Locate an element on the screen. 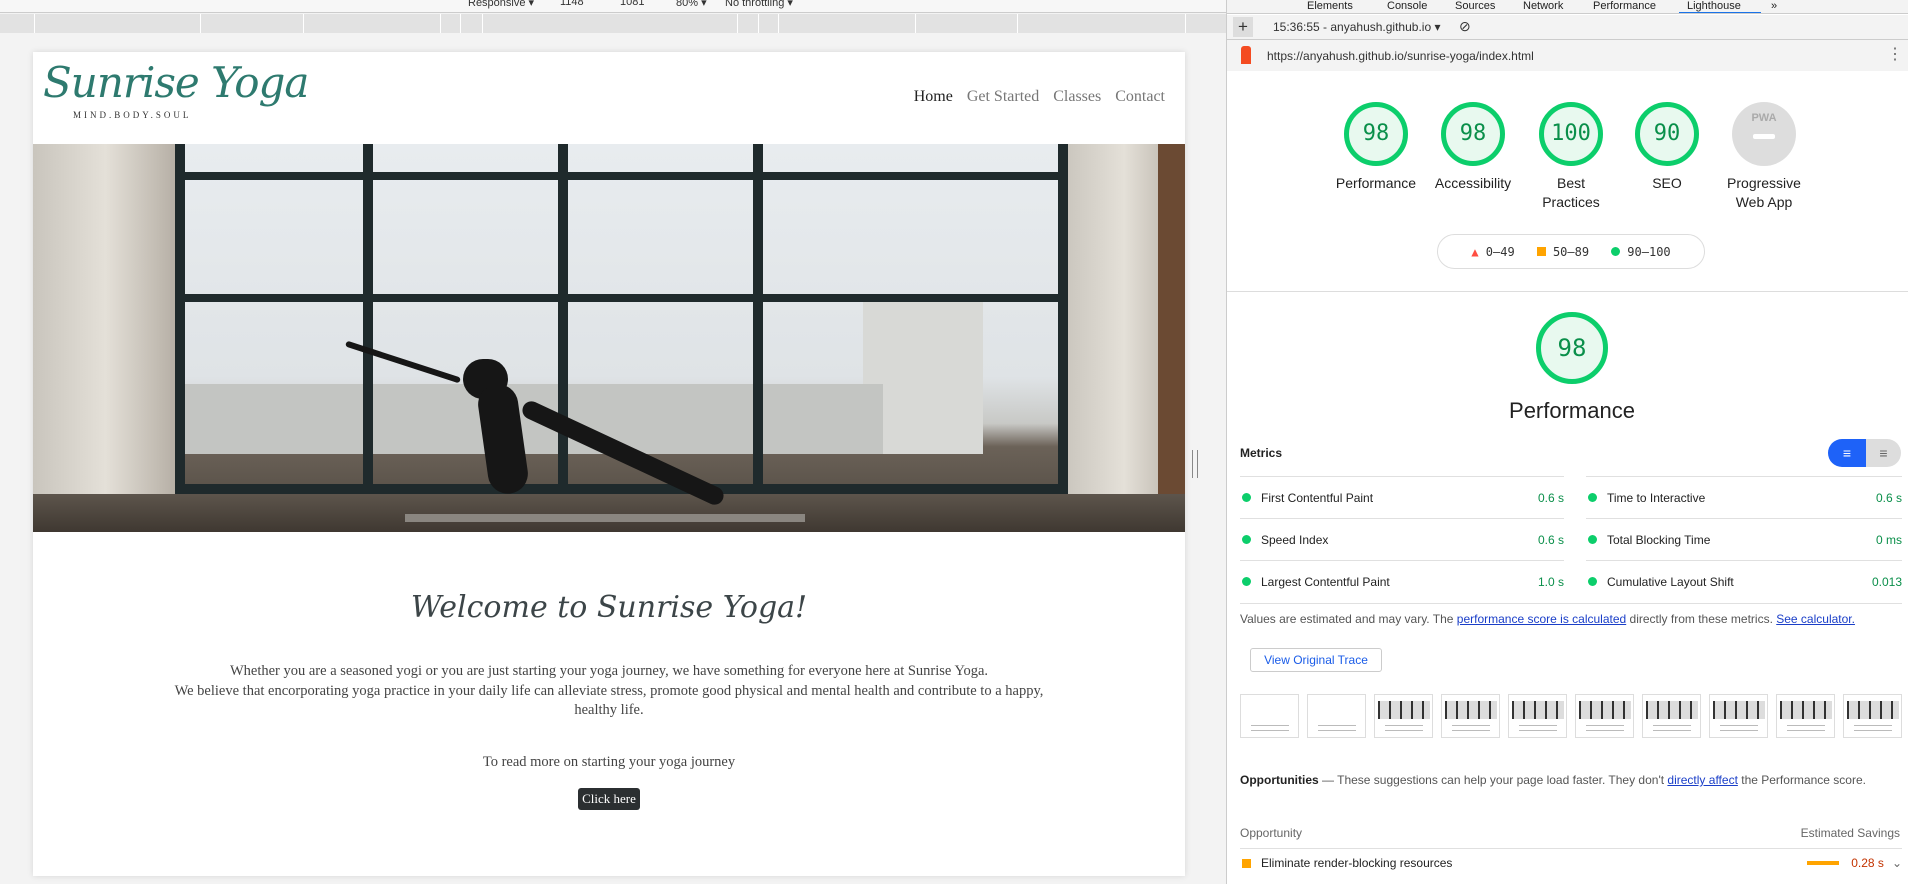 The height and width of the screenshot is (884, 1908). metric-value: 0.013 is located at coordinates (1886, 581).